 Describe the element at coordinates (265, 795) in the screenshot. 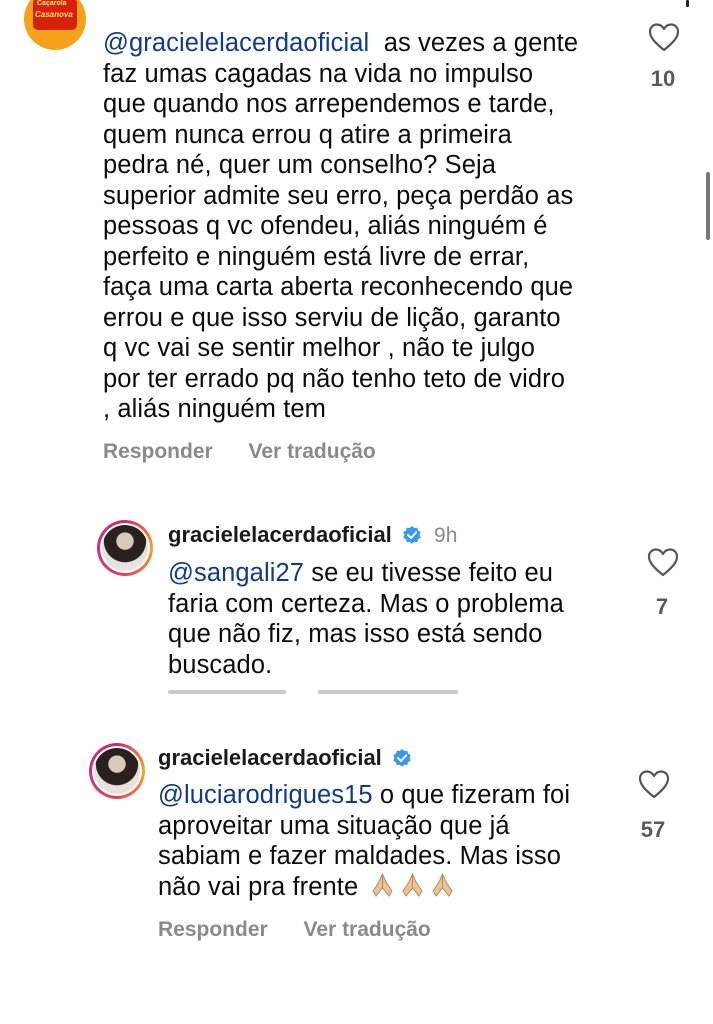

I see `mention-link: @luciarodrigues15` at that location.